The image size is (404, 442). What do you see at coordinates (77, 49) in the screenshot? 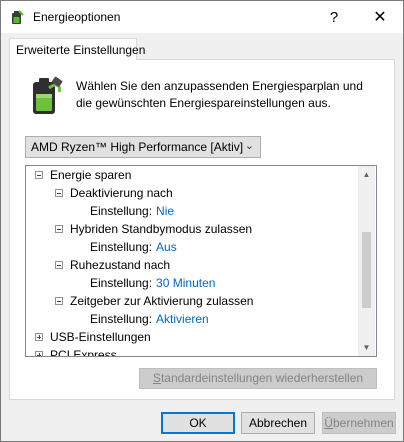
I see `tab-advanced-settings: Erweiterte Einstellungen` at bounding box center [77, 49].